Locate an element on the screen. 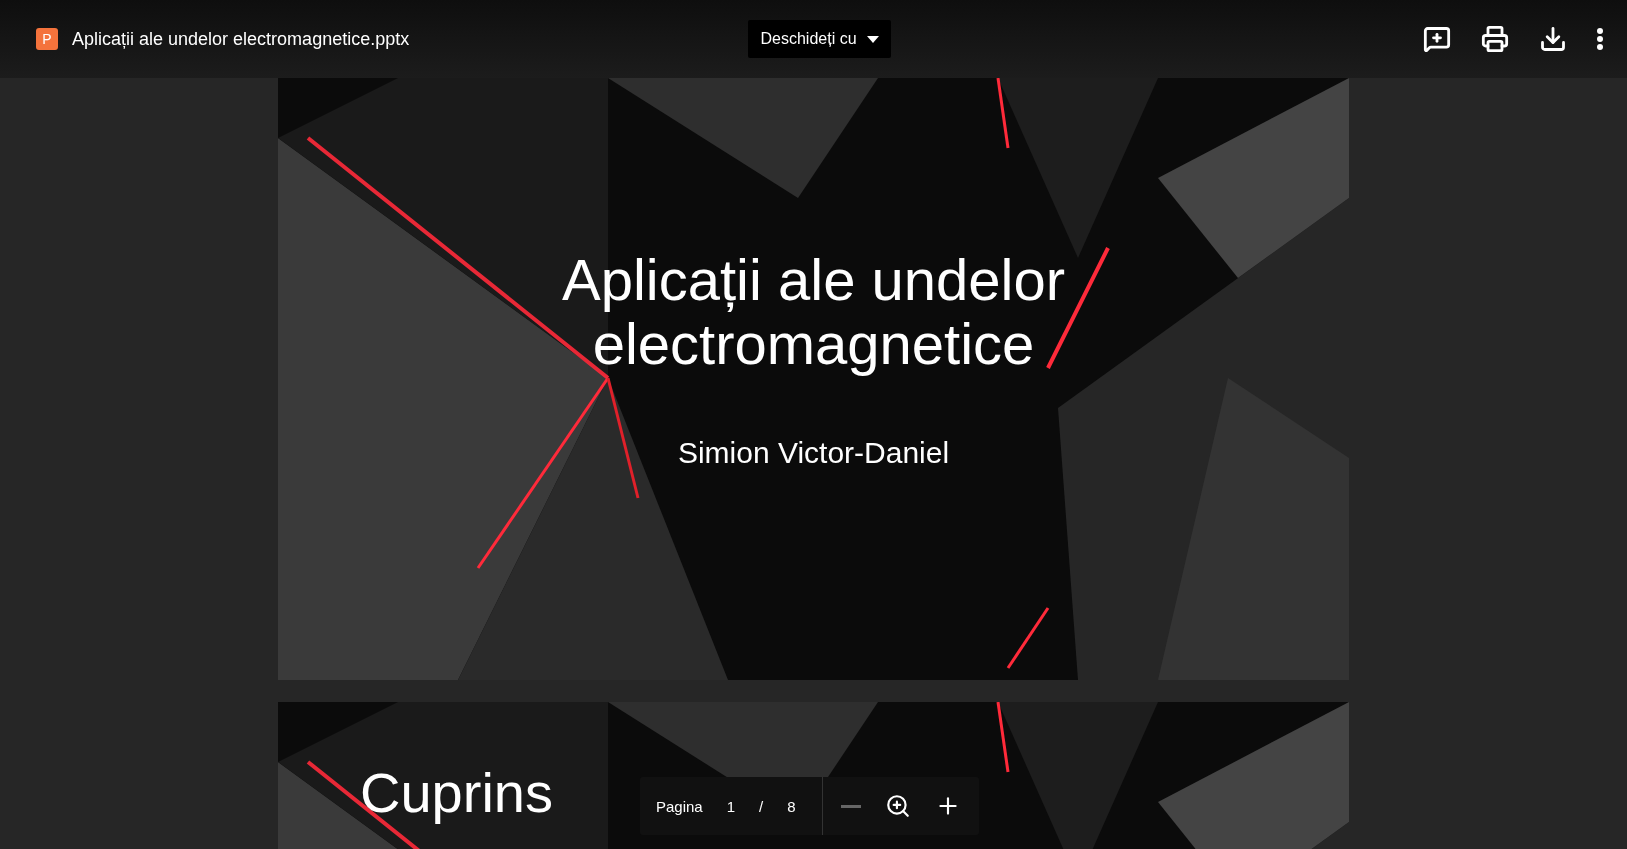  file-name: Aplicații ale undelor electromagnetice.pptx is located at coordinates (241, 39).